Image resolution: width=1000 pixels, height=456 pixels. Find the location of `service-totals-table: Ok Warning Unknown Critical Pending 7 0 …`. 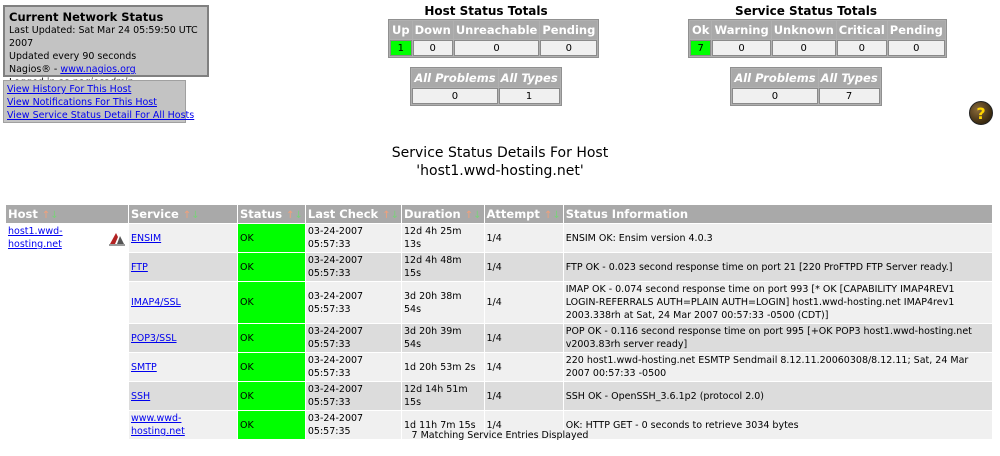

service-totals-table: Ok Warning Unknown Critical Pending 7 0 … is located at coordinates (817, 38).